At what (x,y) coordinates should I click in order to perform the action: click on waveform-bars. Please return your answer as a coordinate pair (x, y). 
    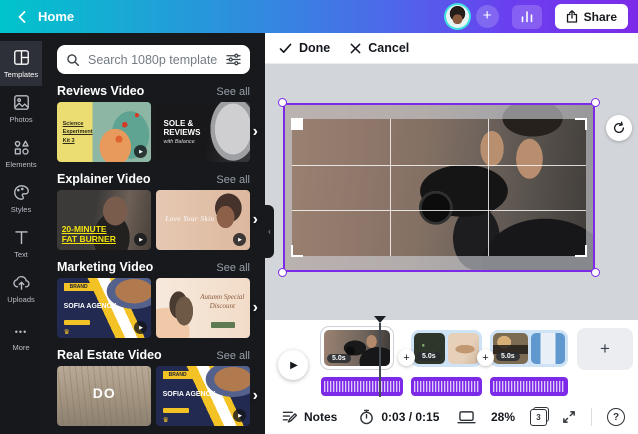
    Looking at the image, I should click on (446, 386).